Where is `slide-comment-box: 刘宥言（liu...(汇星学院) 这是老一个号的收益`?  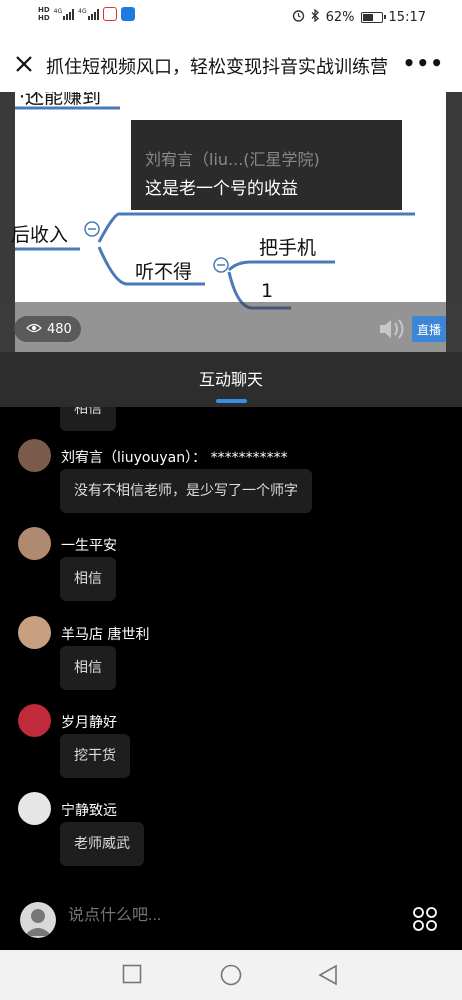 slide-comment-box: 刘宥言（liu...(汇星学院) 这是老一个号的收益 is located at coordinates (266, 165).